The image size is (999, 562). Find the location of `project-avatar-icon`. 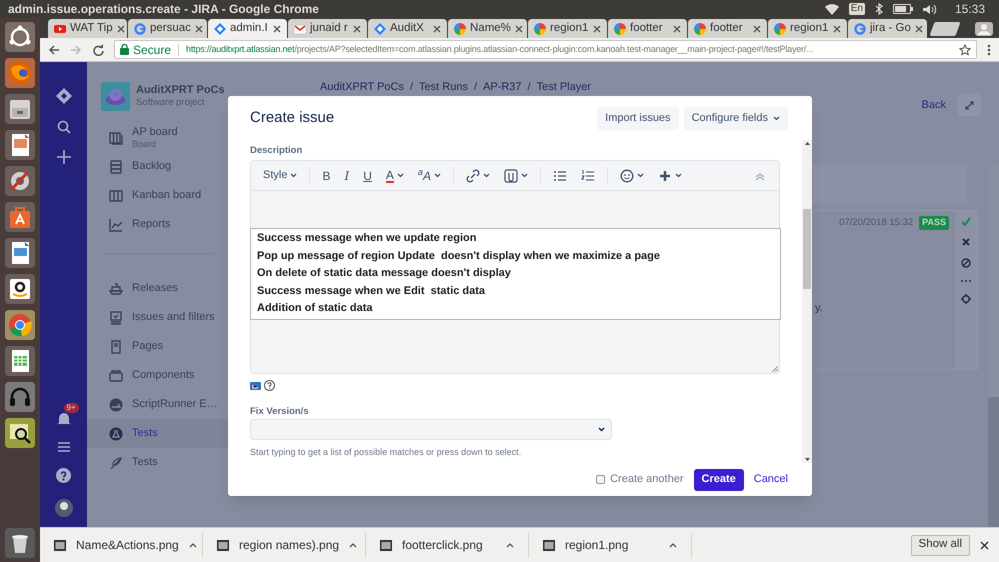

project-avatar-icon is located at coordinates (115, 96).